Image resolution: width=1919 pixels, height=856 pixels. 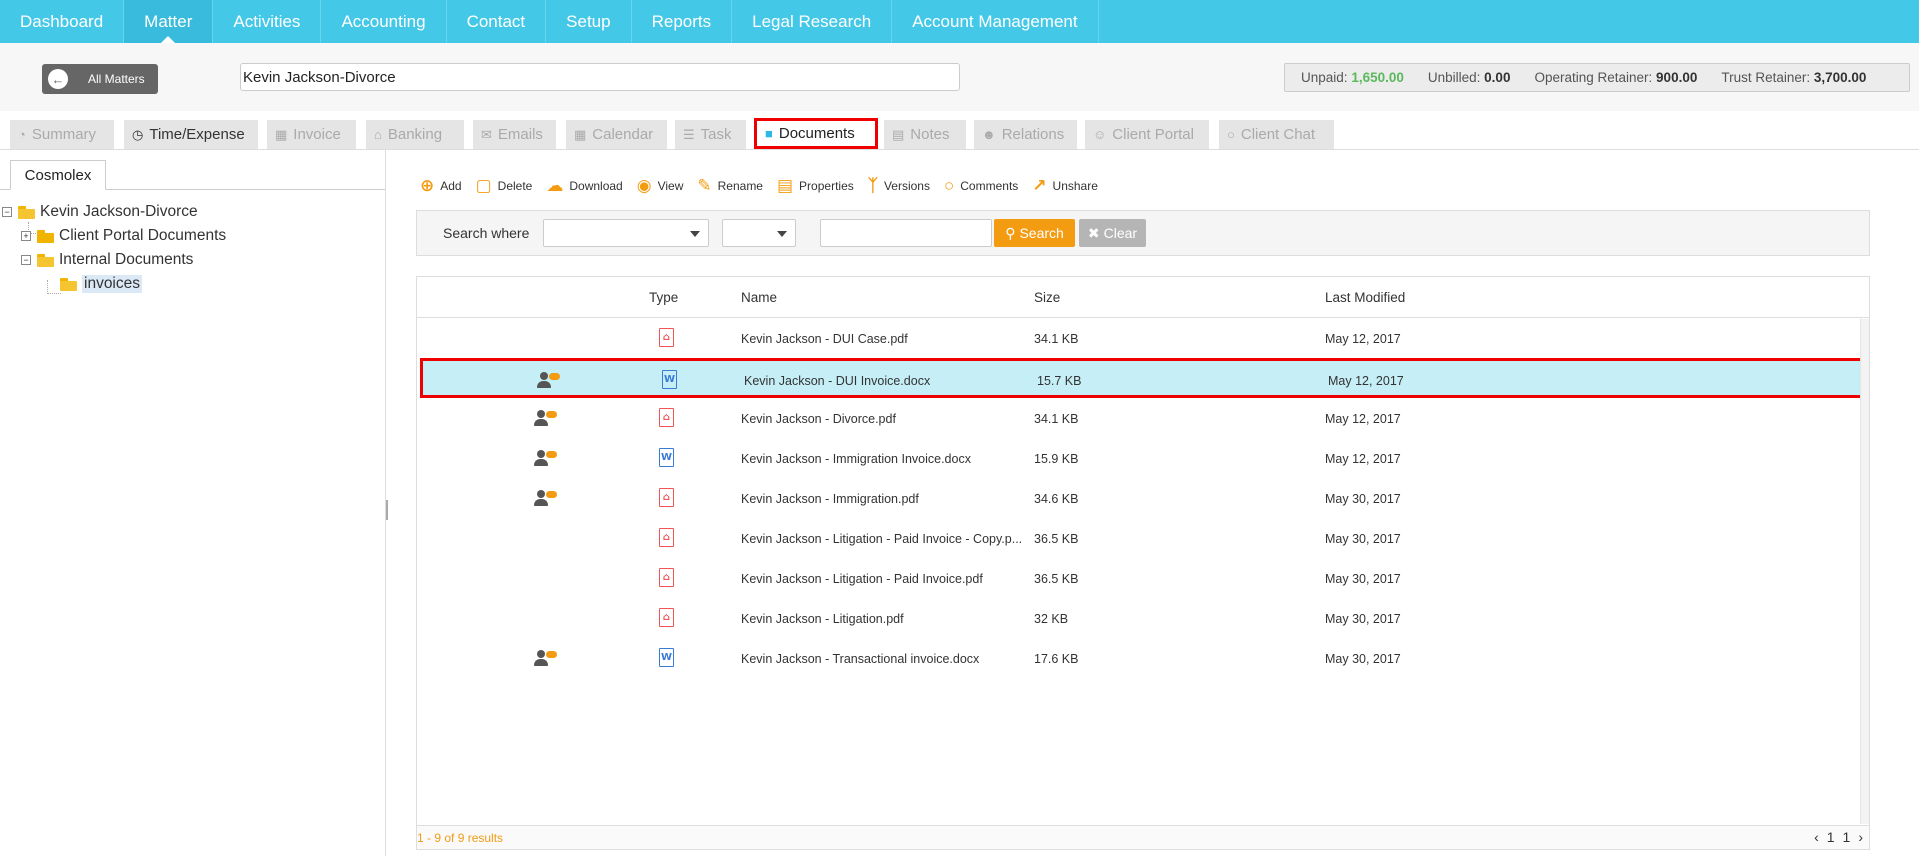 I want to click on tree-node-internal: − Internal Documents, so click(x=107, y=260).